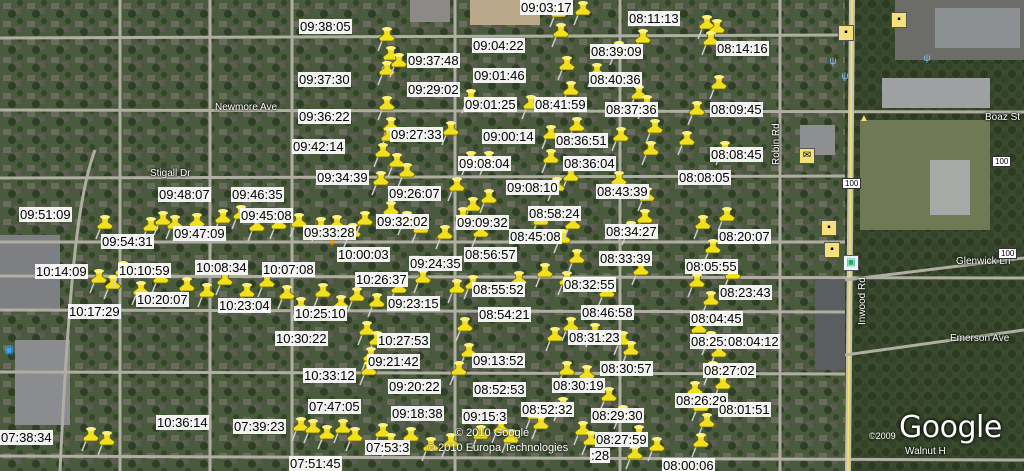 The image size is (1024, 471). Describe the element at coordinates (498, 289) in the screenshot. I see `timestamp-label: 08:55:52` at that location.